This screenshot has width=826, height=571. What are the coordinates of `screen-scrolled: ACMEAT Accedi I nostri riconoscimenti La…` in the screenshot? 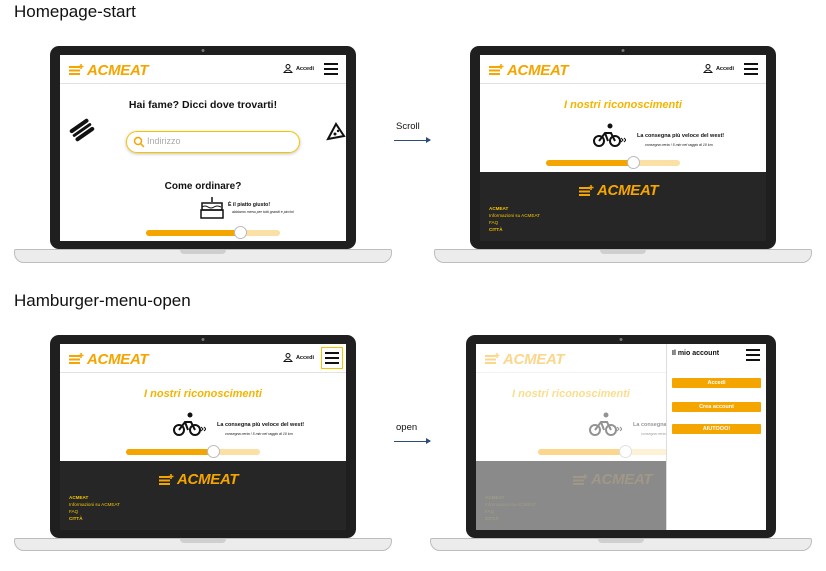 It's located at (623, 148).